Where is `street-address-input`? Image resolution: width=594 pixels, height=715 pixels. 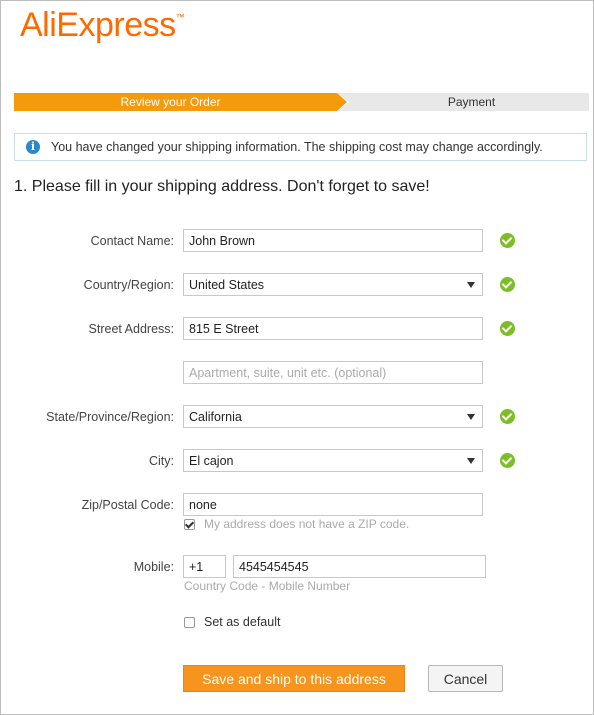
street-address-input is located at coordinates (333, 328).